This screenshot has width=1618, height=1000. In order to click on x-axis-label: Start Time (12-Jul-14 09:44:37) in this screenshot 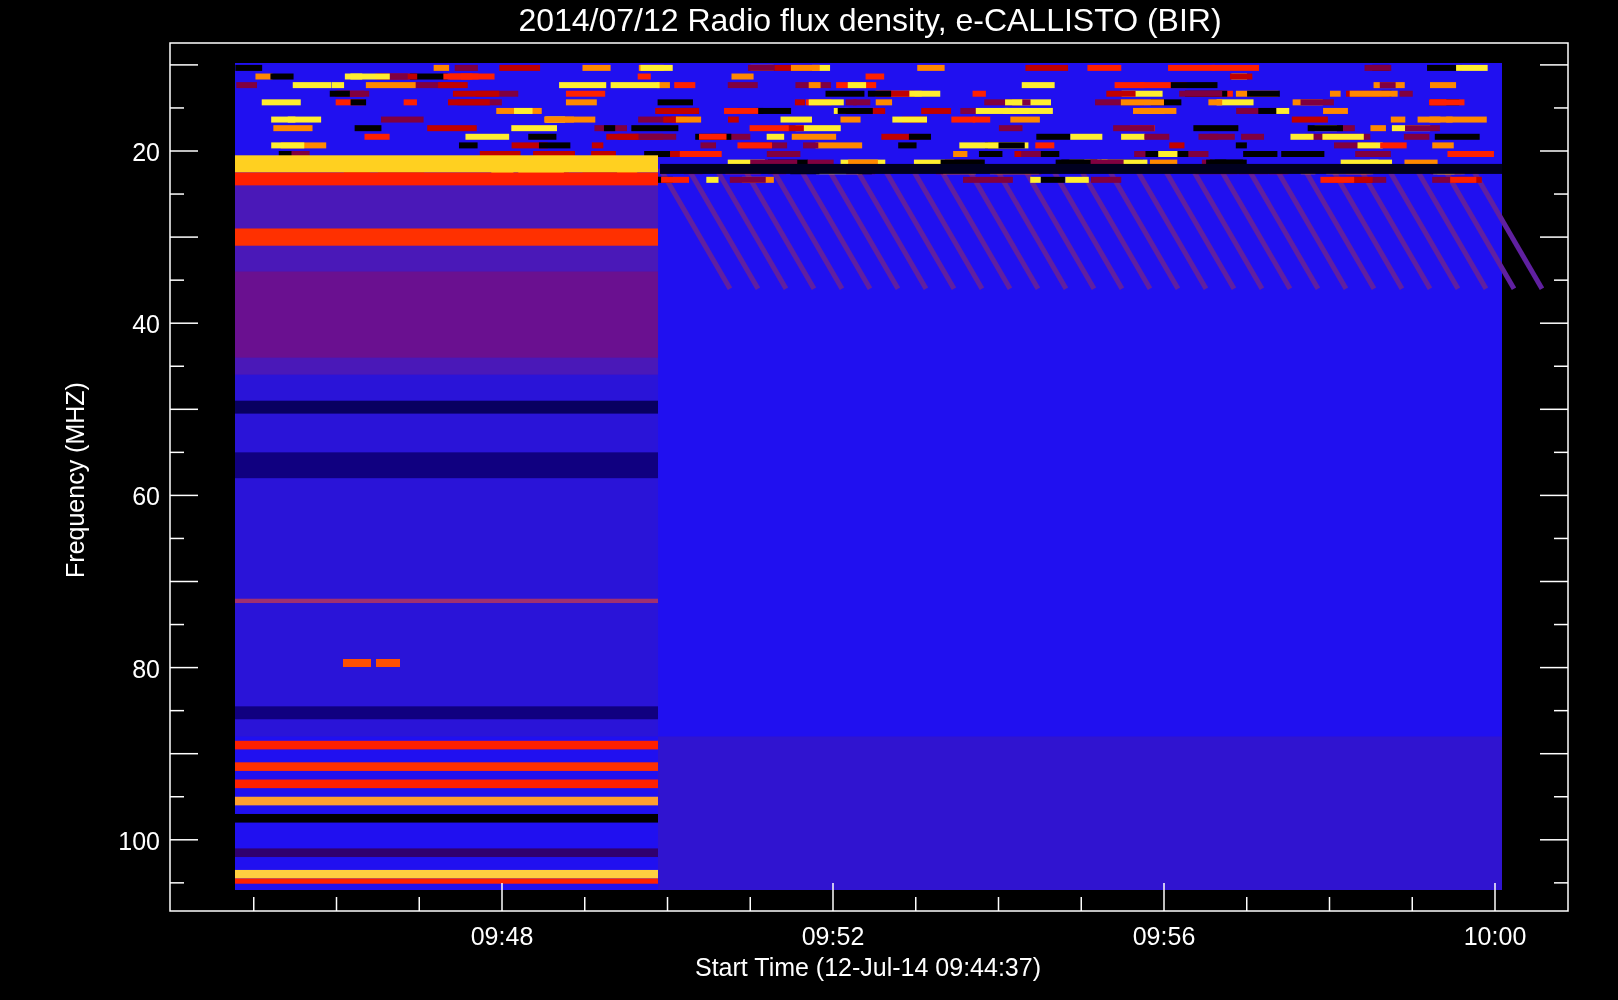, I will do `click(868, 967)`.